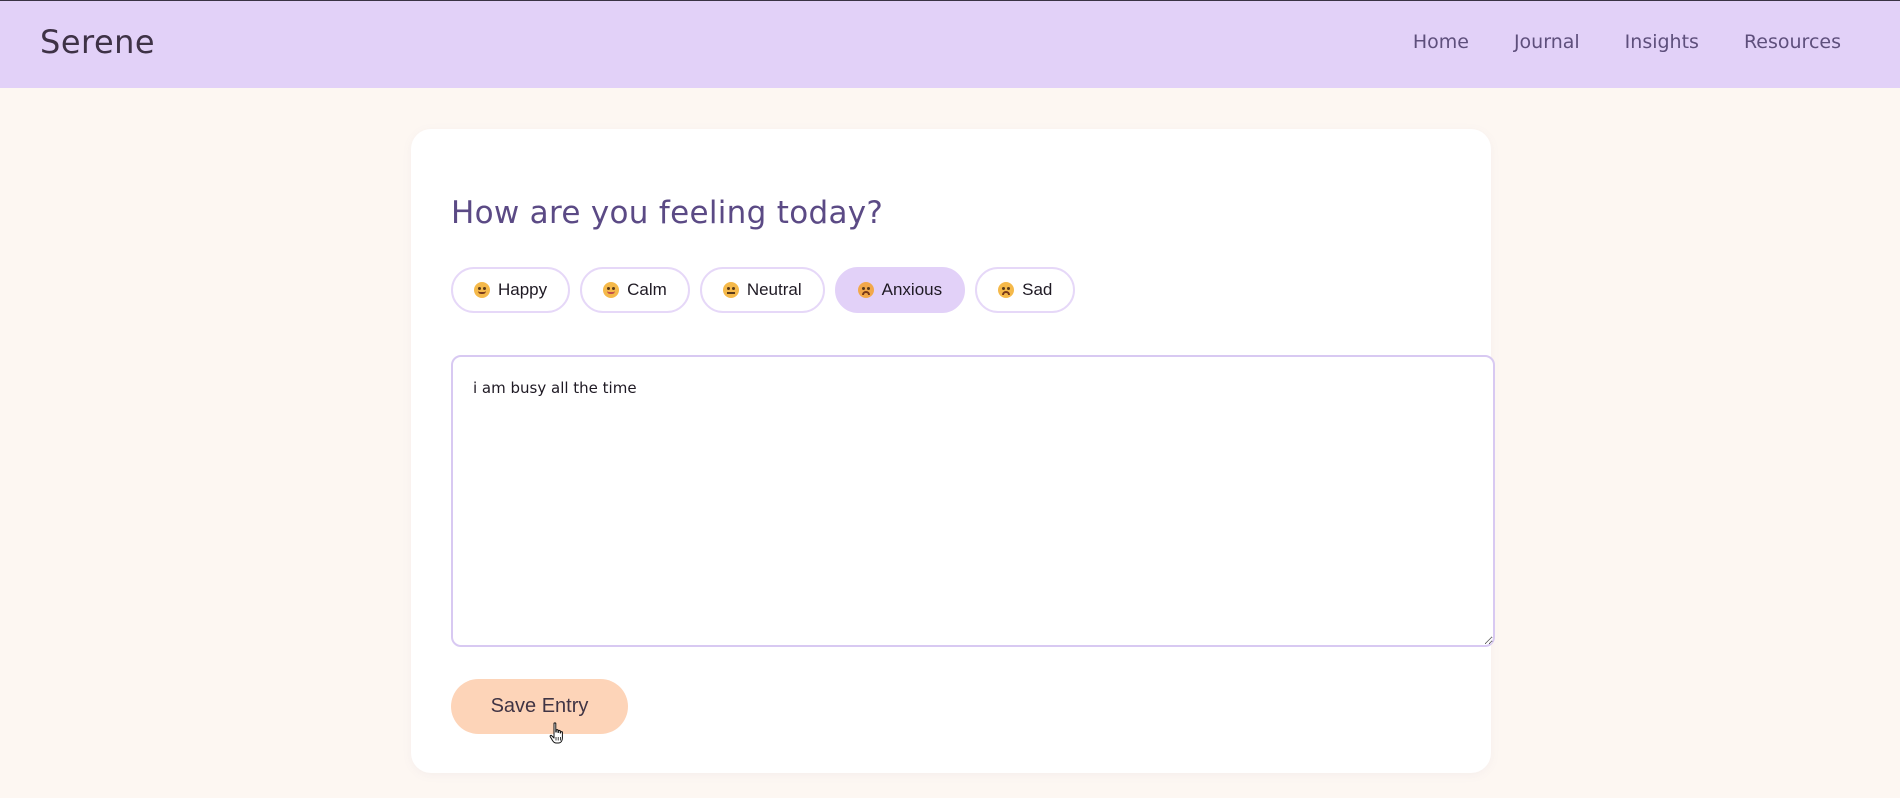  I want to click on anxious-face-icon, so click(865, 290).